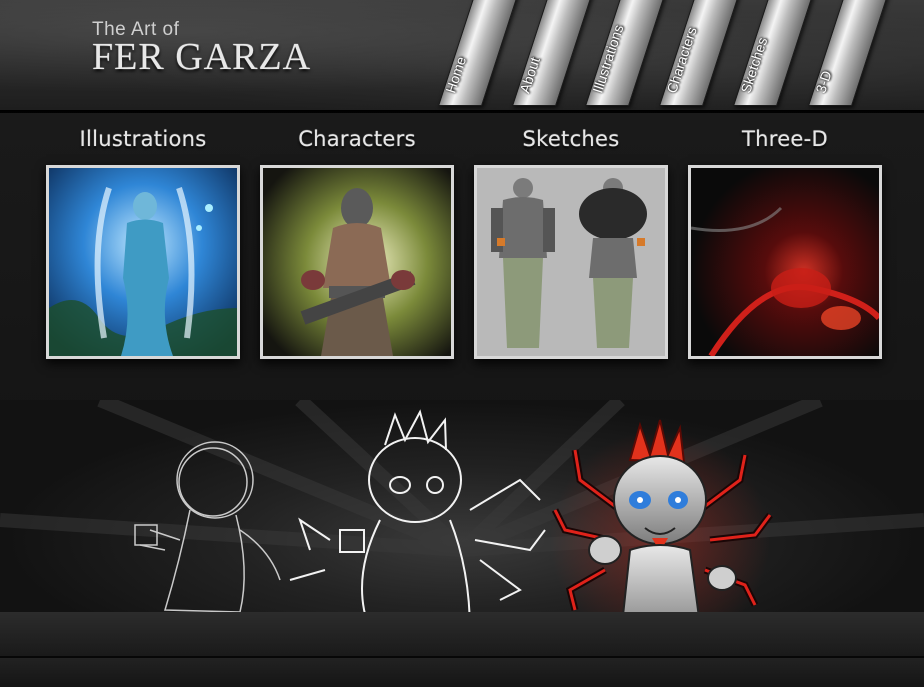 The height and width of the screenshot is (687, 924). I want to click on gallery-item-sketches: Sketches, so click(571, 243).